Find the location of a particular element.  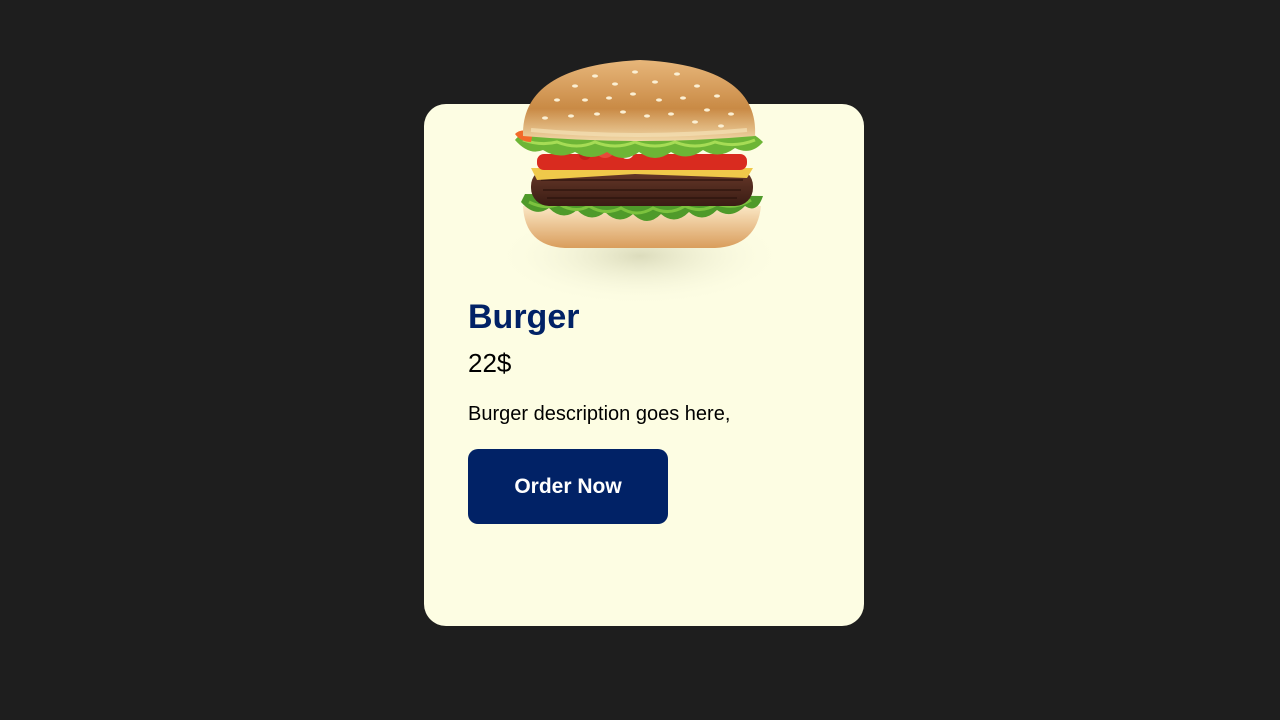

product-description: Burger description goes here, is located at coordinates (599, 414).